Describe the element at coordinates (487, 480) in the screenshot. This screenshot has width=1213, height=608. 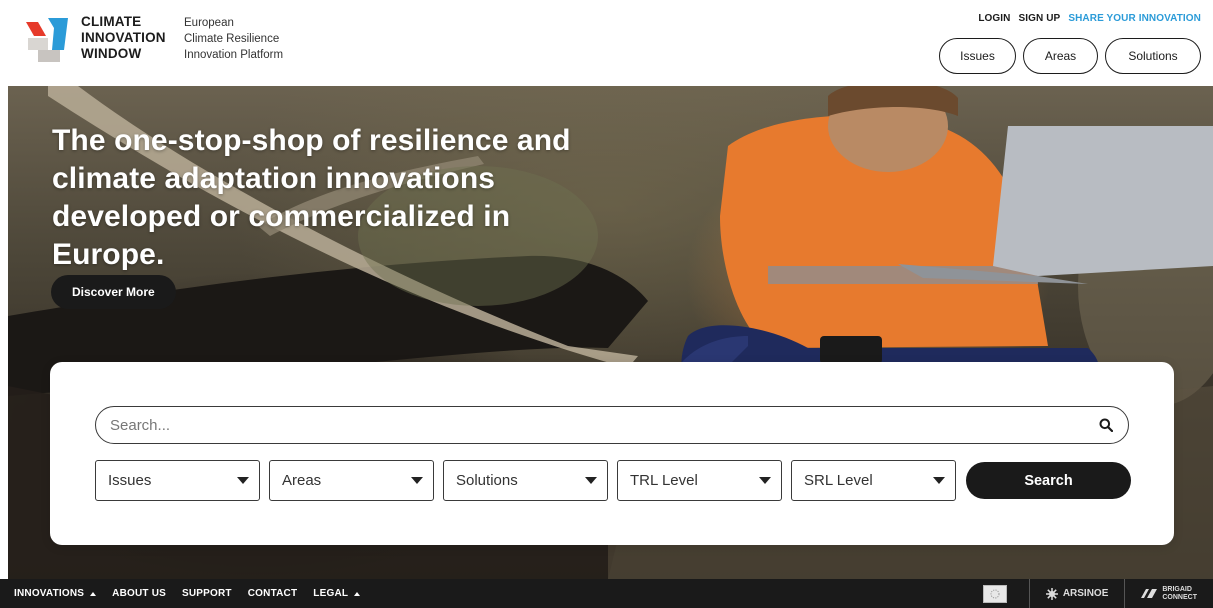
I see `solutions-select-label: Solutions` at that location.